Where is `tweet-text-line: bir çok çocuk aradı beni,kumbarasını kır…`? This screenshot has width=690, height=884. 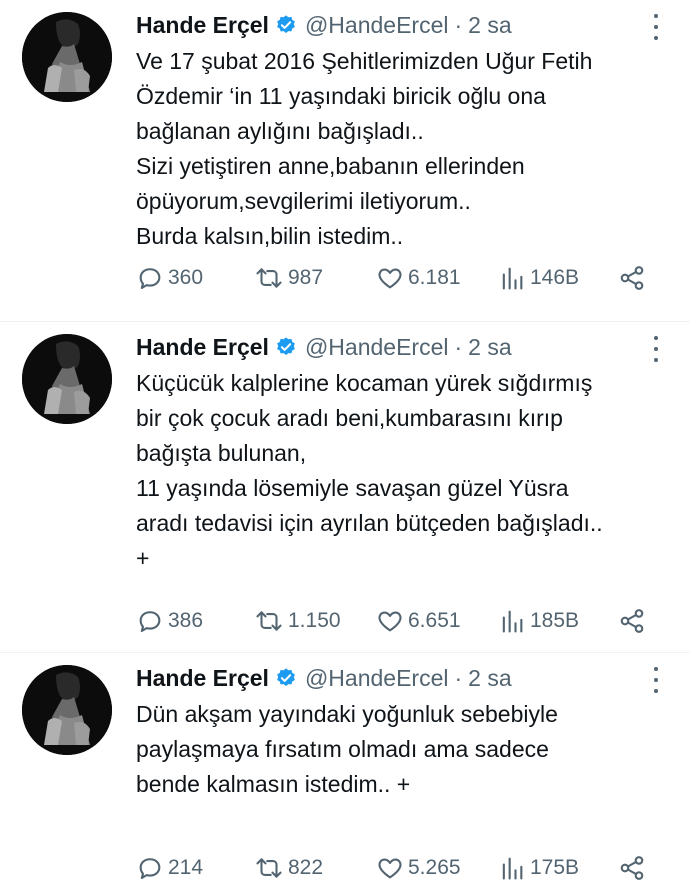 tweet-text-line: bir çok çocuk aradı beni,kumbarasını kır… is located at coordinates (349, 418).